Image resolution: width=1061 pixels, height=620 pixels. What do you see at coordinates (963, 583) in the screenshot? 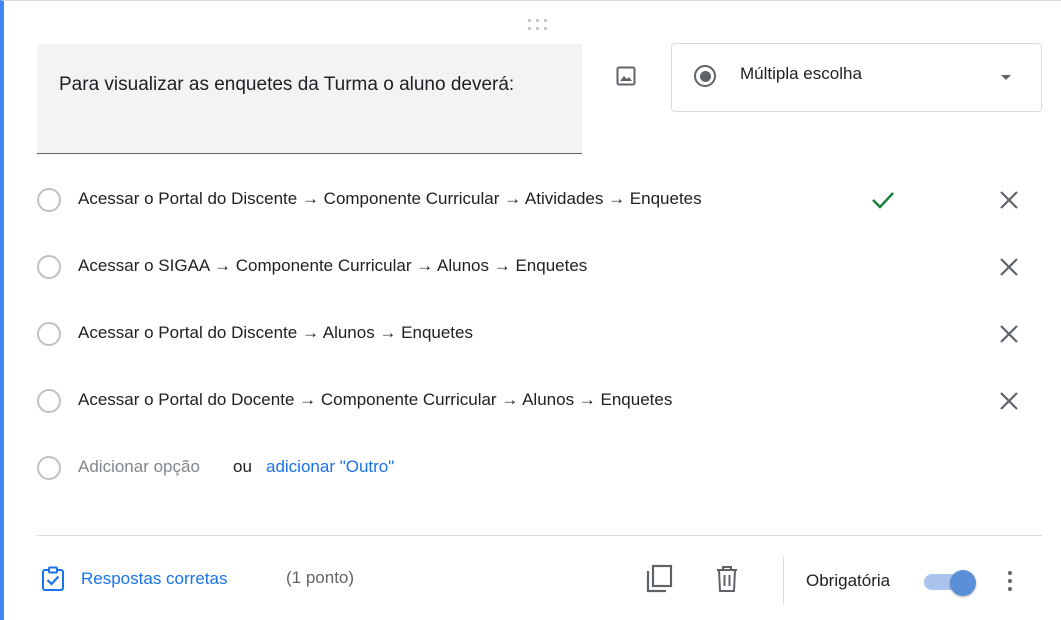
I see `toggle-knob` at bounding box center [963, 583].